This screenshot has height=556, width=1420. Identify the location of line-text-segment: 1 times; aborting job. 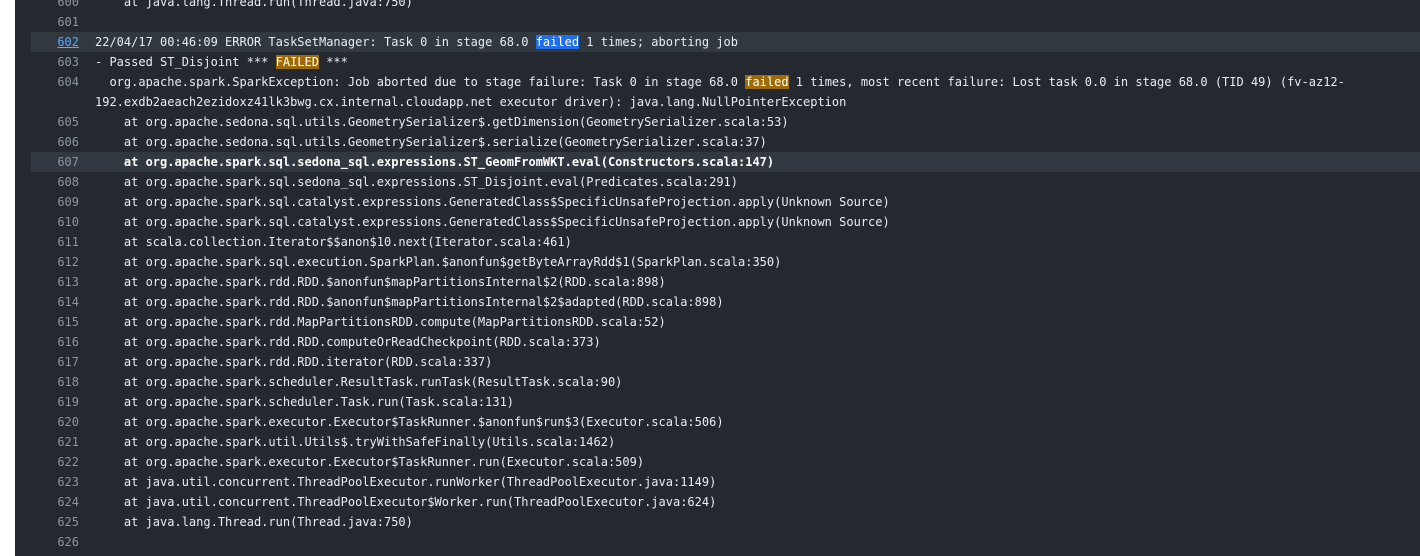
(659, 42).